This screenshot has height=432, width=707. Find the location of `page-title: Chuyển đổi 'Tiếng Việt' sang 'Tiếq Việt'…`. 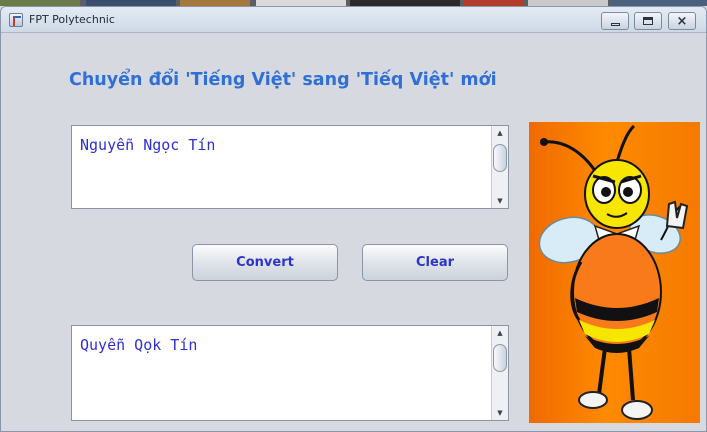

page-title: Chuyển đổi 'Tiếng Việt' sang 'Tiếq Việt'… is located at coordinates (283, 80).